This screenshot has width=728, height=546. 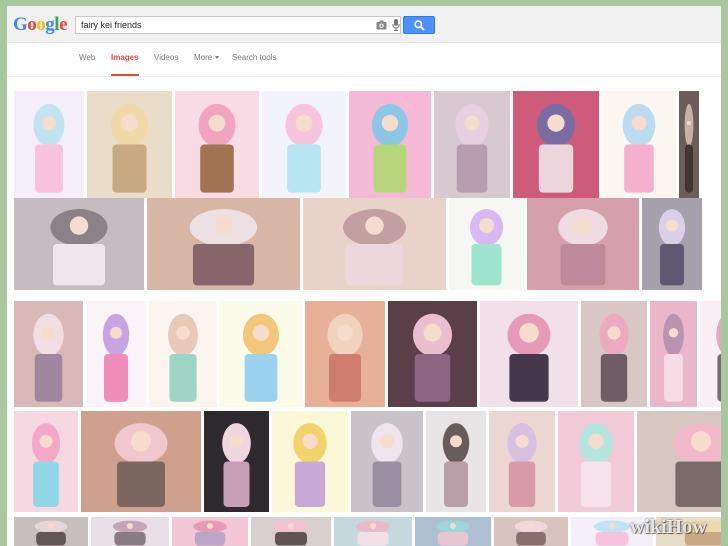 What do you see at coordinates (125, 59) in the screenshot?
I see `tab-images: Images` at bounding box center [125, 59].